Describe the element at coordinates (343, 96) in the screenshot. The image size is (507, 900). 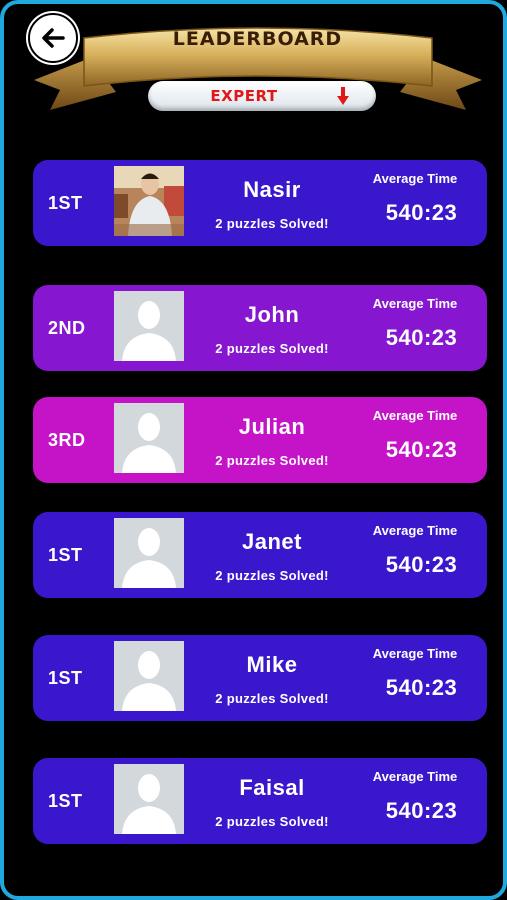
I see `arrow-down-icon` at that location.